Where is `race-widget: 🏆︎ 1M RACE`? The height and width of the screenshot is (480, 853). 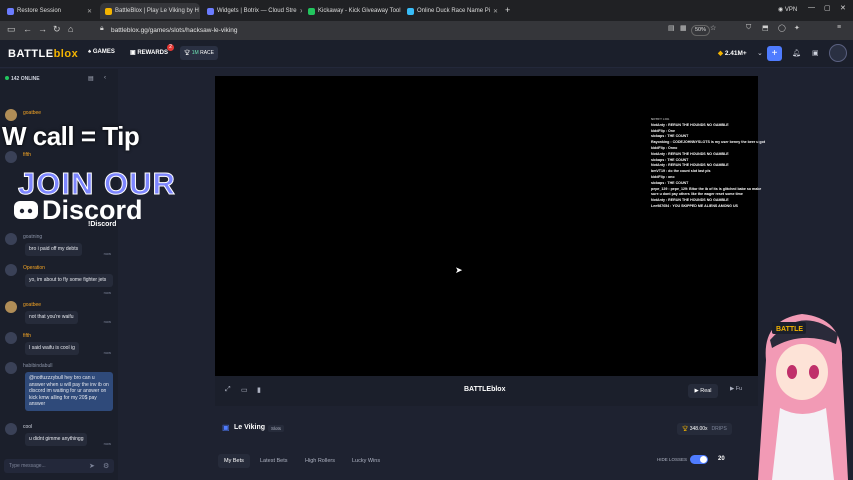 race-widget: 🏆︎ 1M RACE is located at coordinates (199, 53).